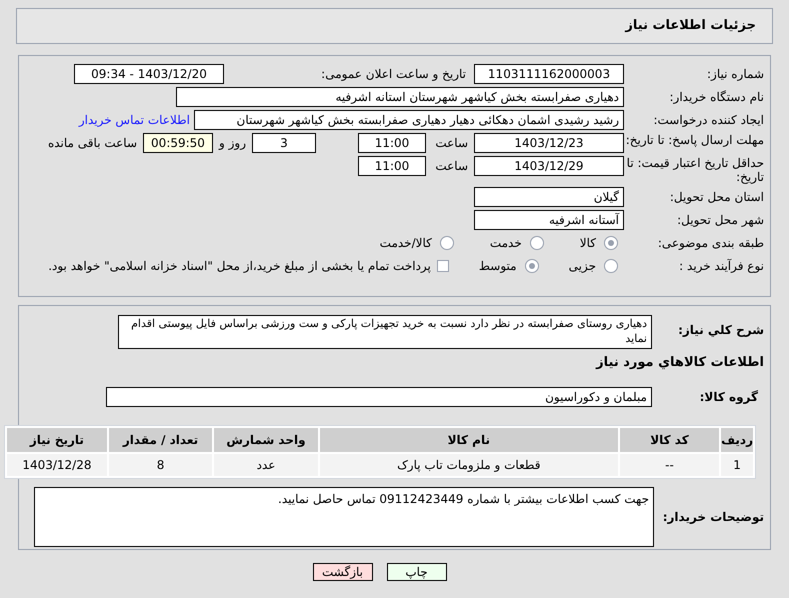 The image size is (789, 598). What do you see at coordinates (690, 26) in the screenshot?
I see `page-title: جزئیات اطلاعات نیاز` at bounding box center [690, 26].